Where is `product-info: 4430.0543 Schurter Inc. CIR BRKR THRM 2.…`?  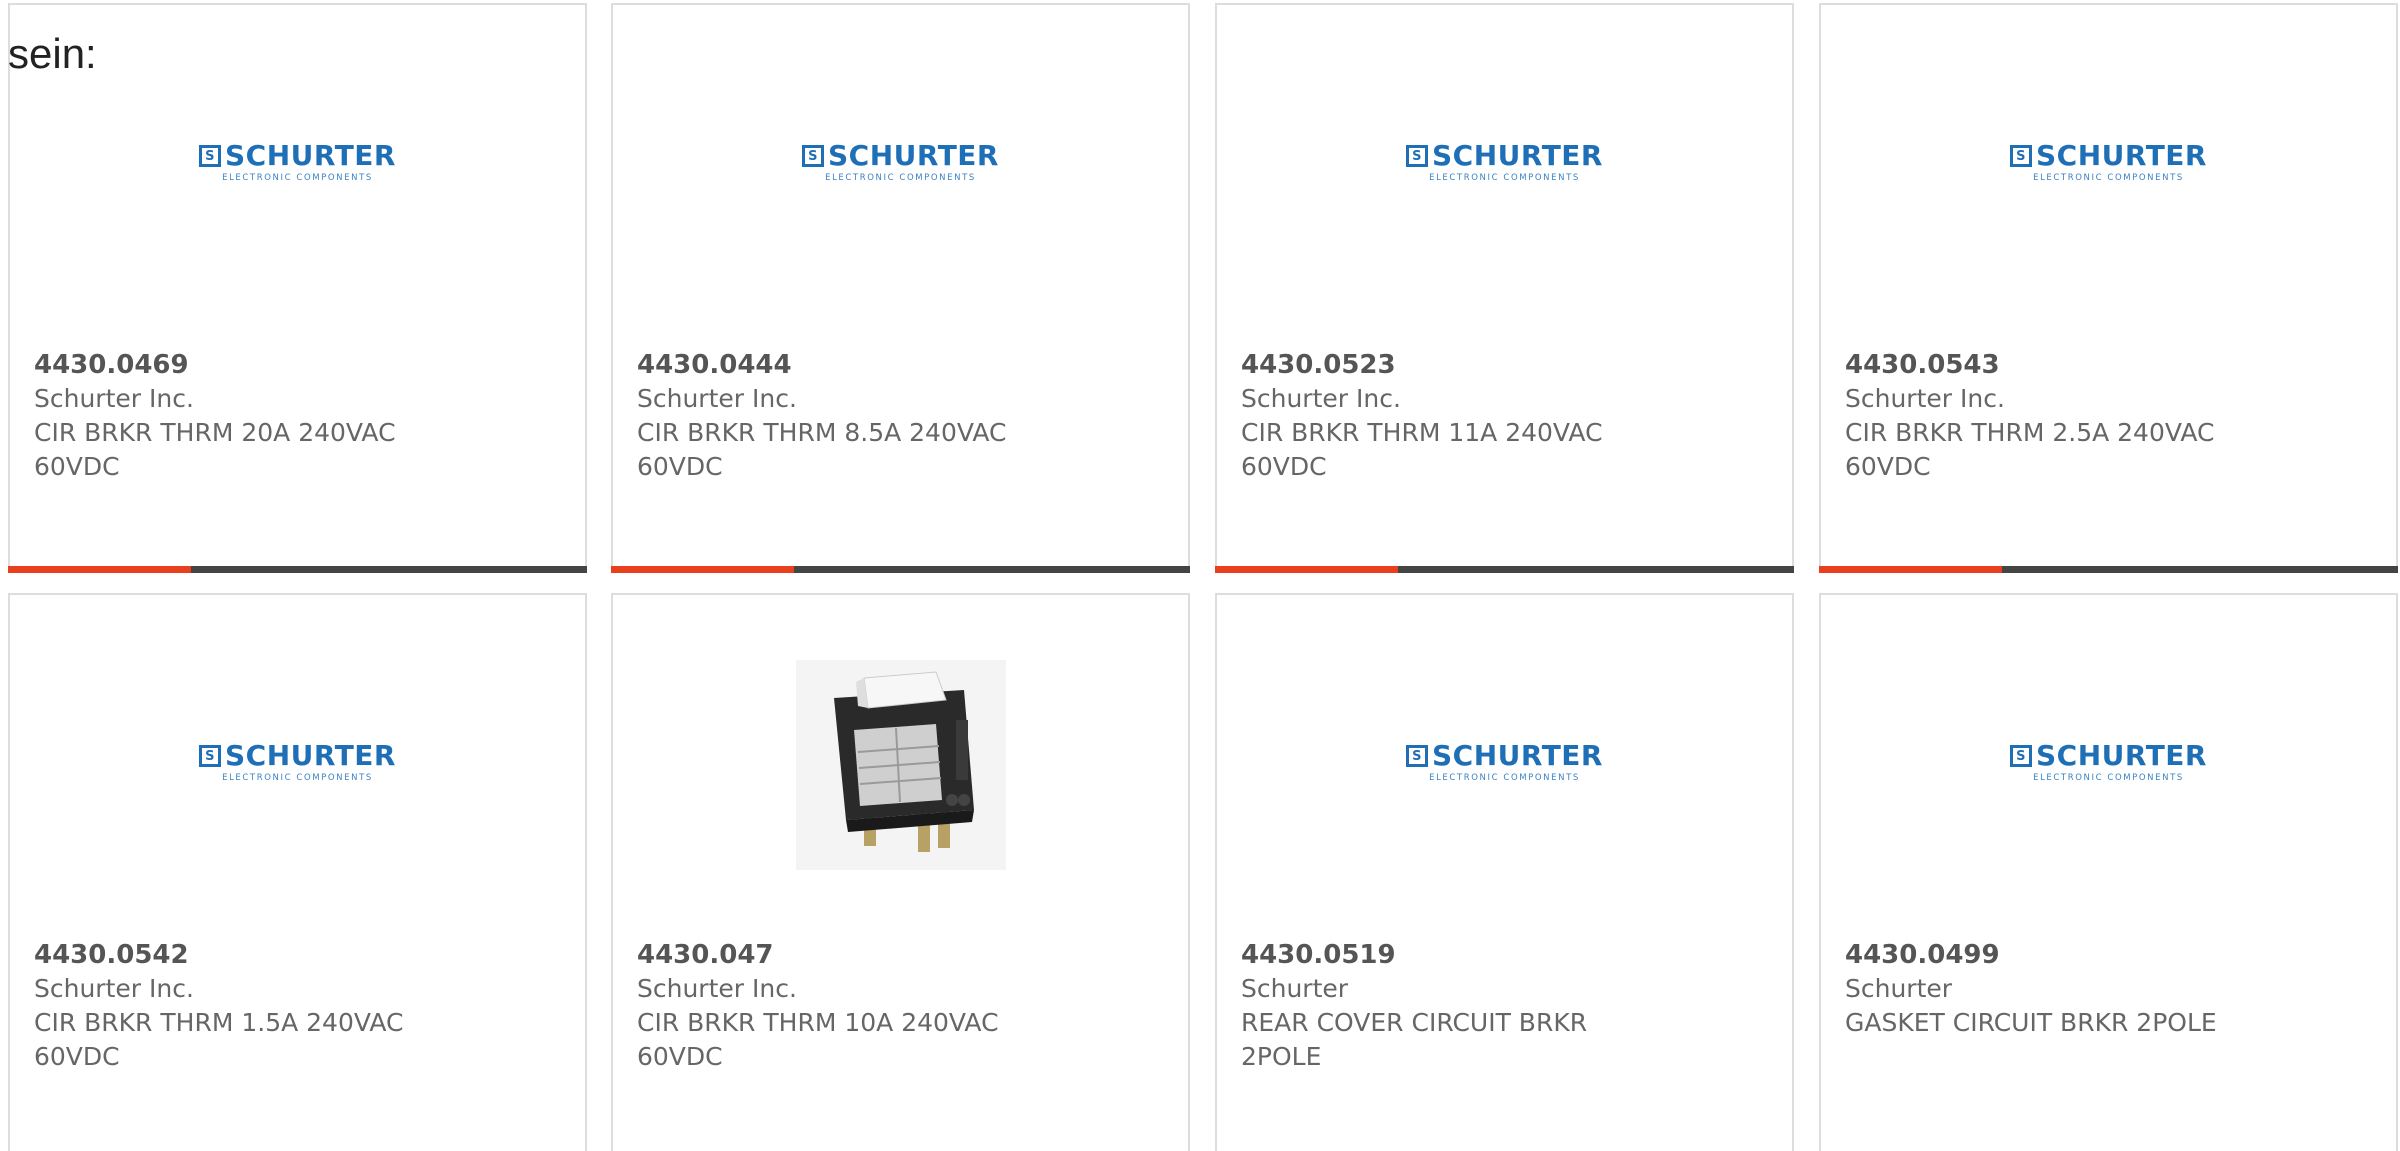 product-info: 4430.0543 Schurter Inc. CIR BRKR THRM 2.… is located at coordinates (2108, 416).